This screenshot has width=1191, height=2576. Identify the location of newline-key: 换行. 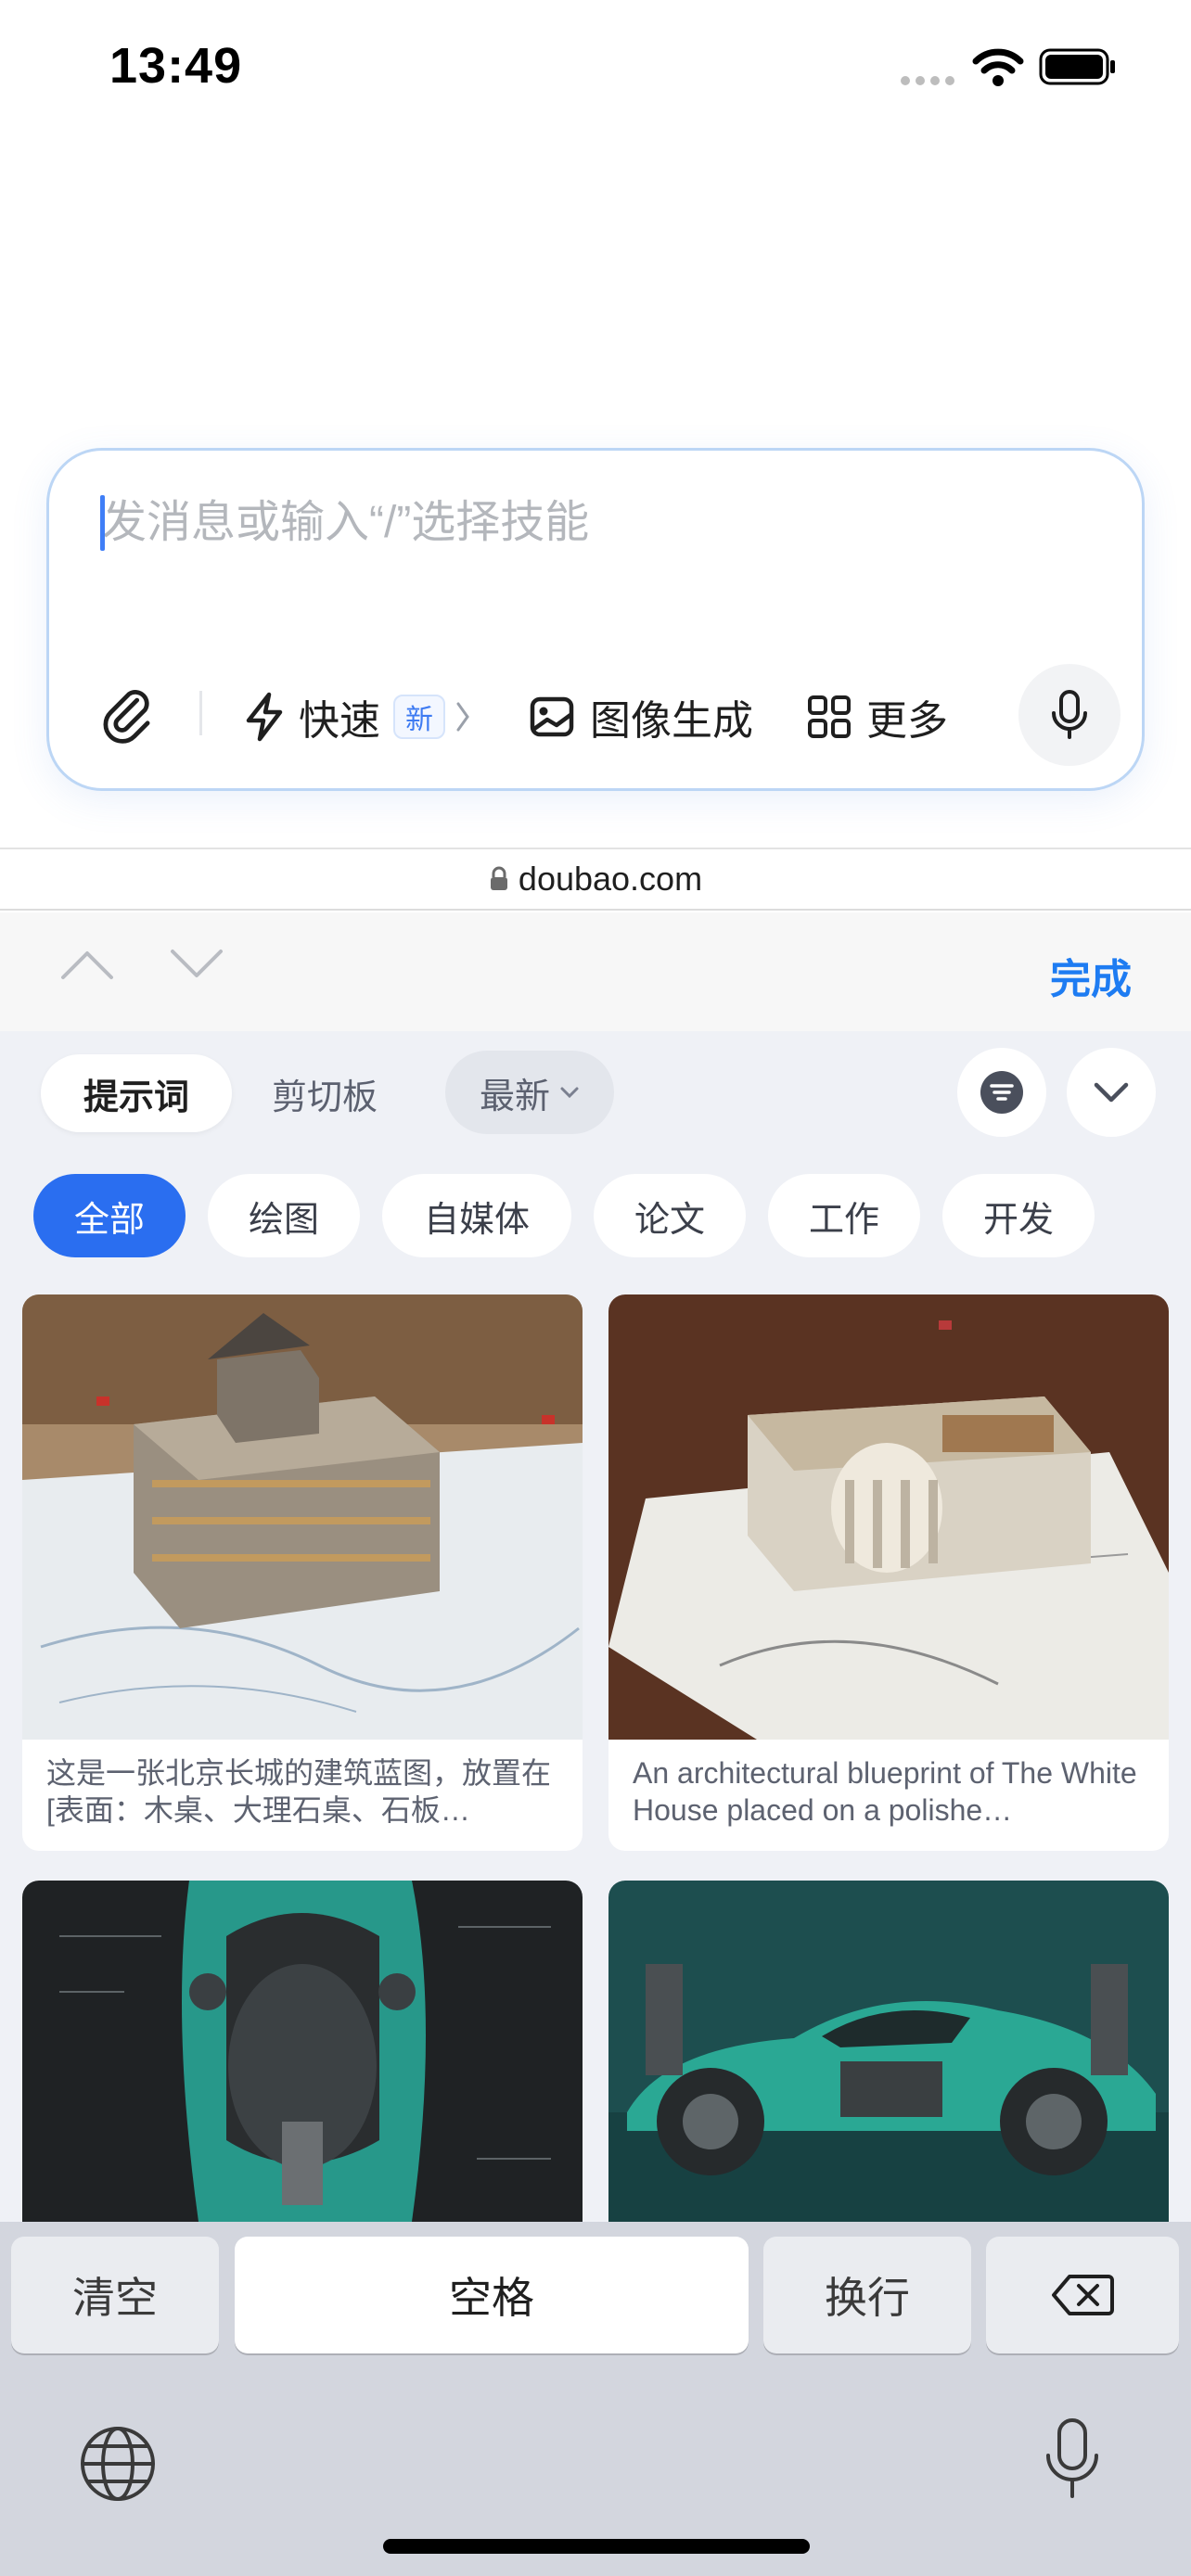
(867, 2295).